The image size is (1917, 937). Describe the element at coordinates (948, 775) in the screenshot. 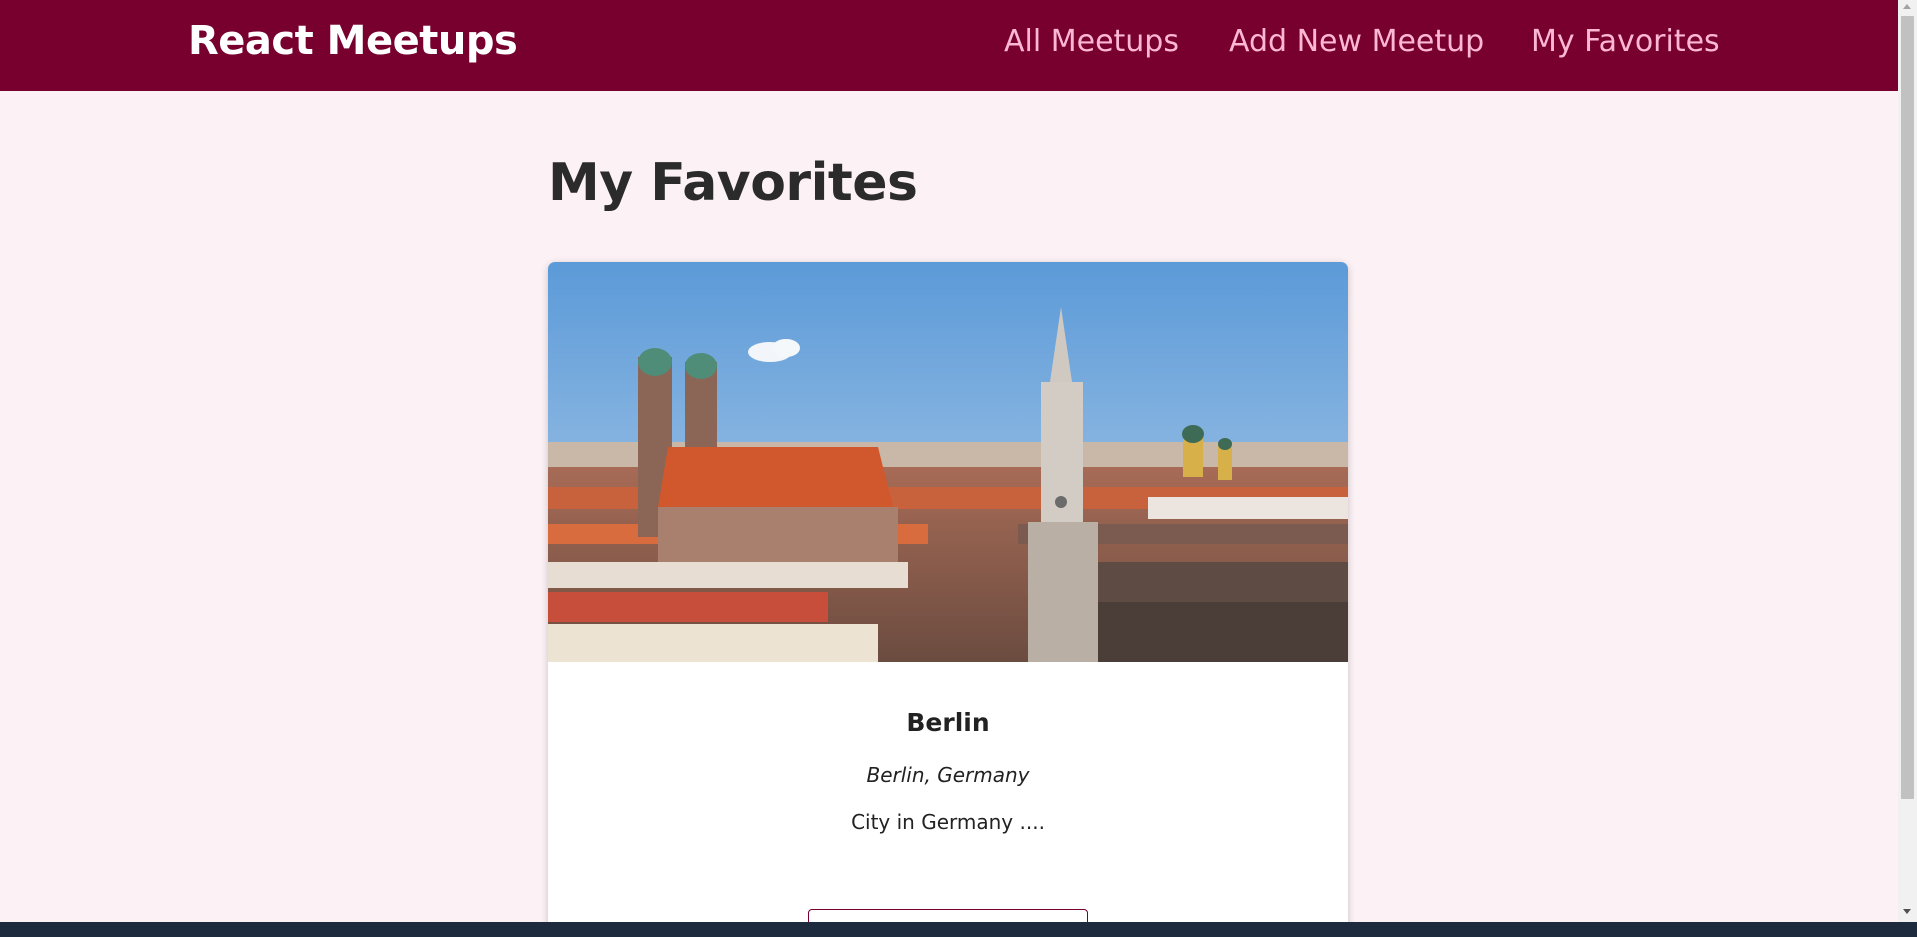

I see `meetup-address: Berlin, Germany` at that location.